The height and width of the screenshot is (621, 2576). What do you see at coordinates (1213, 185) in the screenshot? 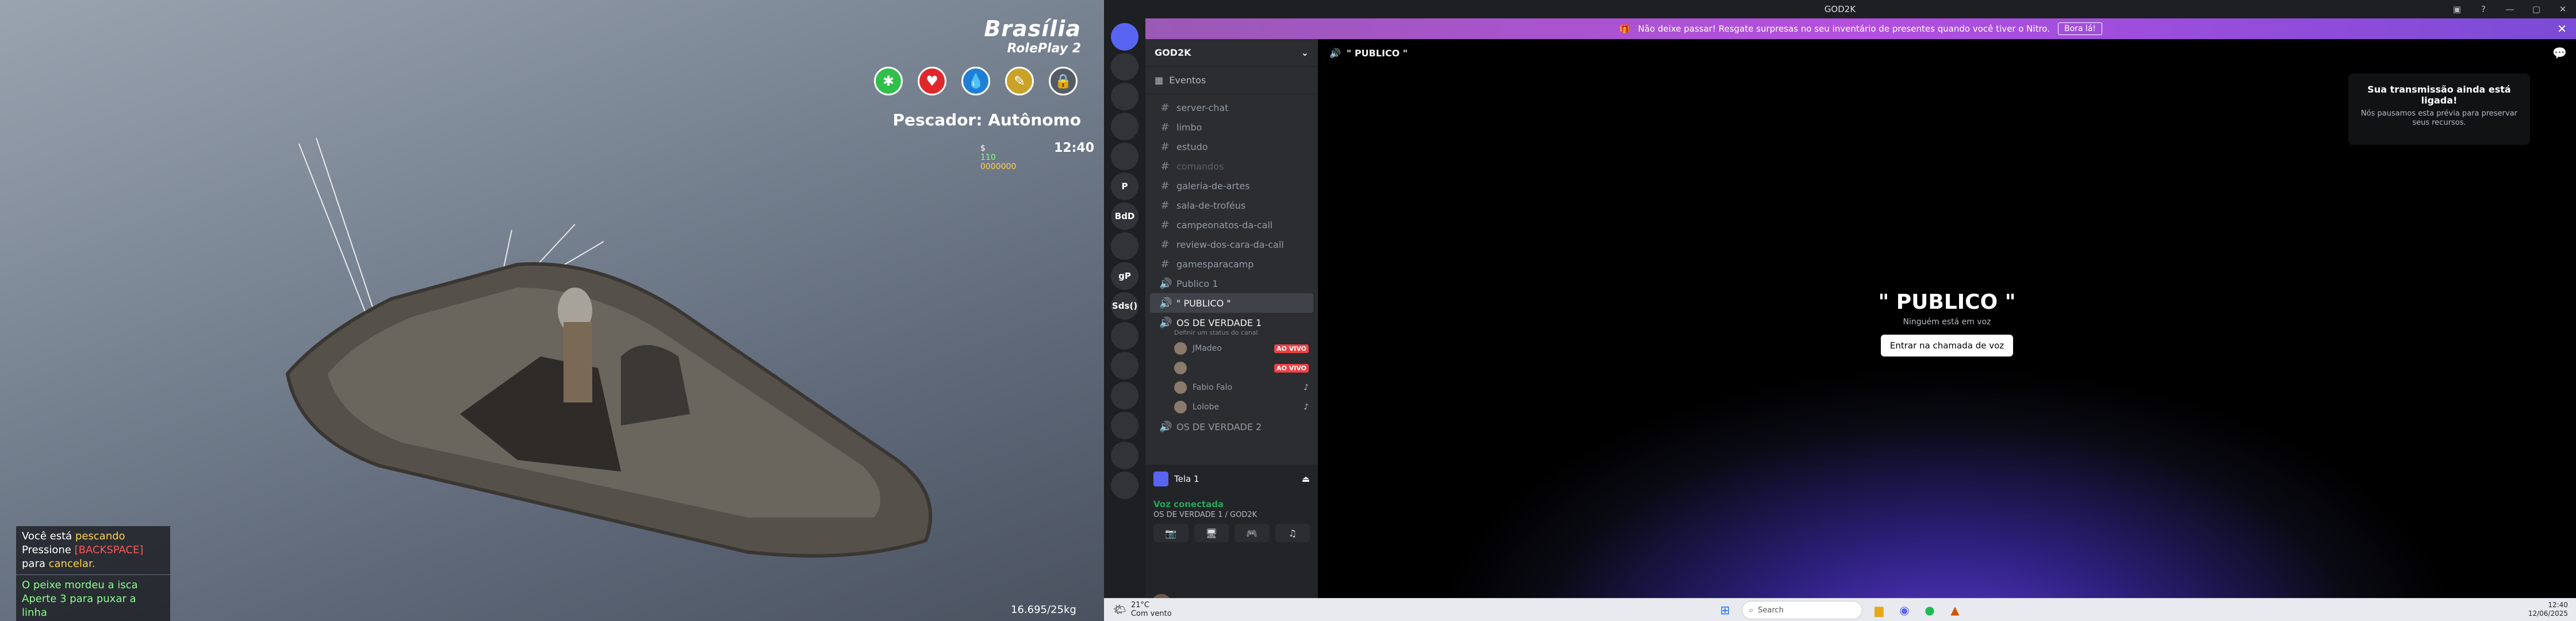
I see `channel-label: galeria-de-artes` at bounding box center [1213, 185].